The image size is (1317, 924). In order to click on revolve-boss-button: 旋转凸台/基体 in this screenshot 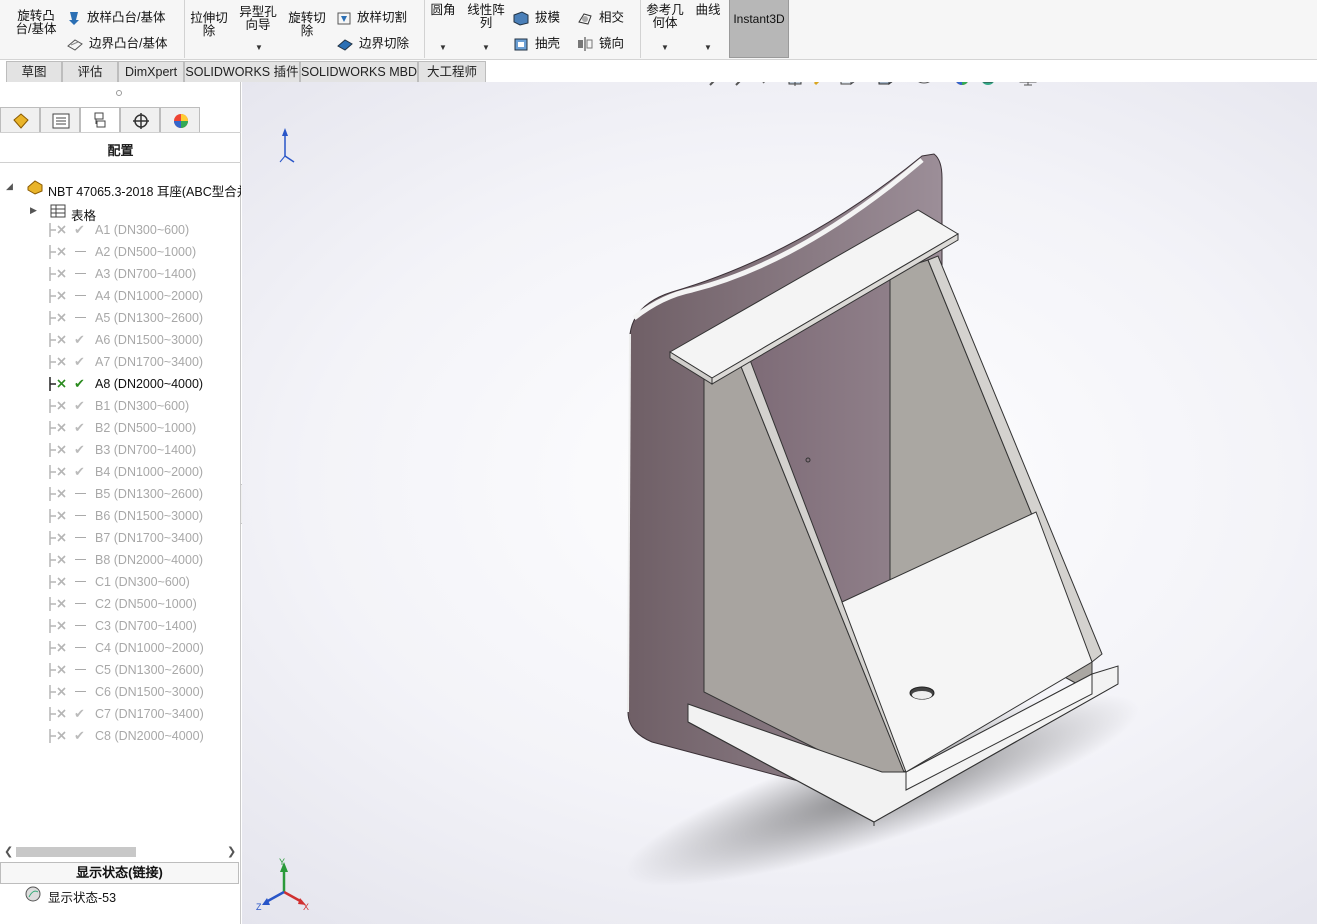, I will do `click(36, 23)`.